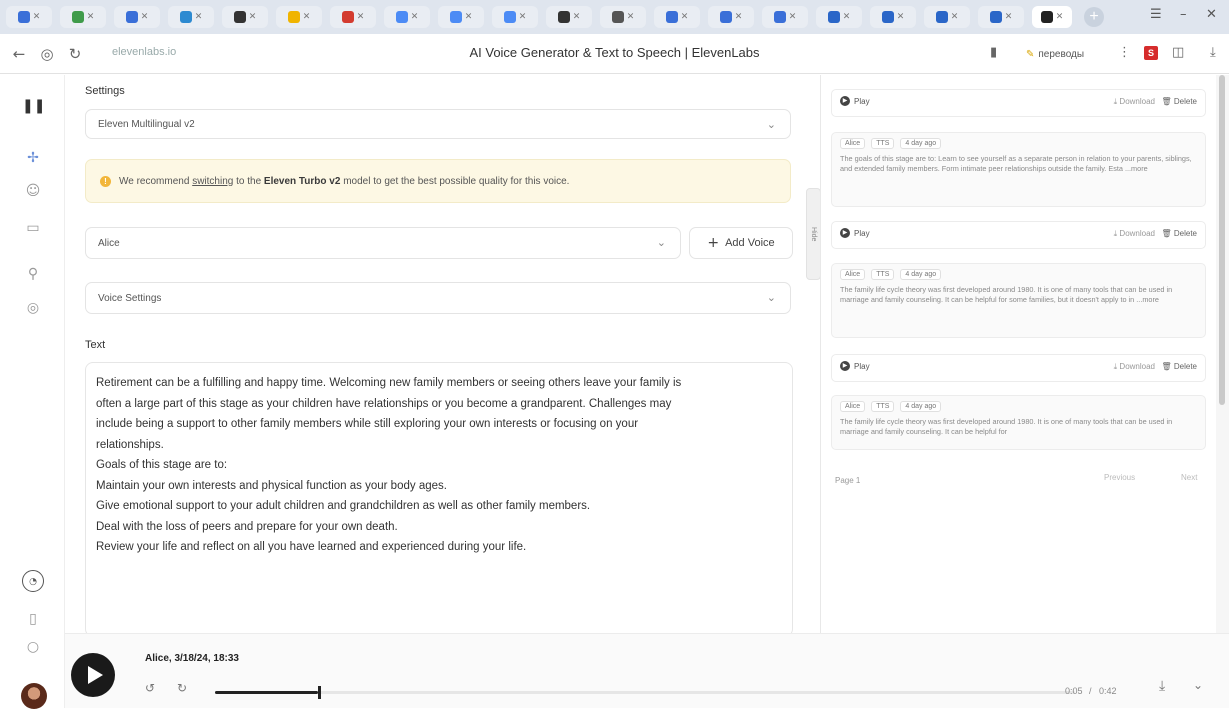 The width and height of the screenshot is (1229, 709). What do you see at coordinates (713, 243) in the screenshot?
I see `plus-icon: +` at bounding box center [713, 243].